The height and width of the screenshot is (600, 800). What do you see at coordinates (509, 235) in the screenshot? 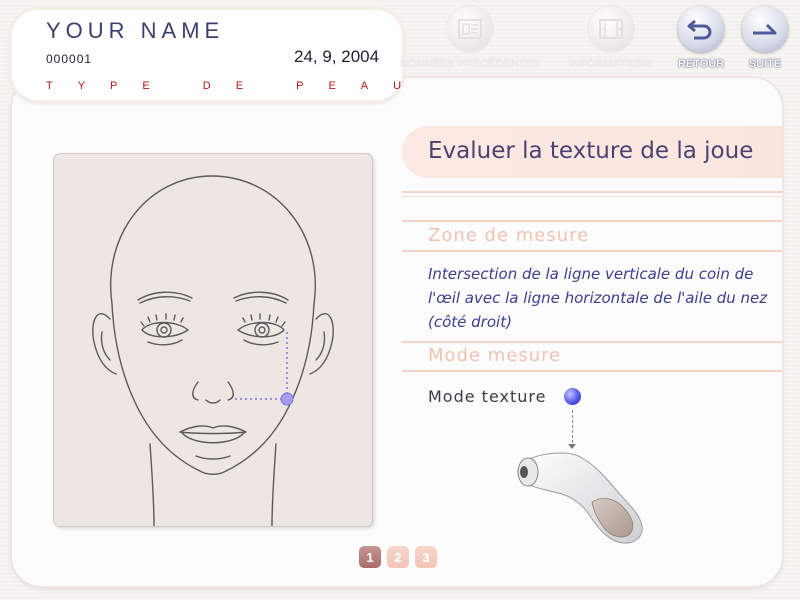
I see `zone-heading: Zone de mesure` at bounding box center [509, 235].